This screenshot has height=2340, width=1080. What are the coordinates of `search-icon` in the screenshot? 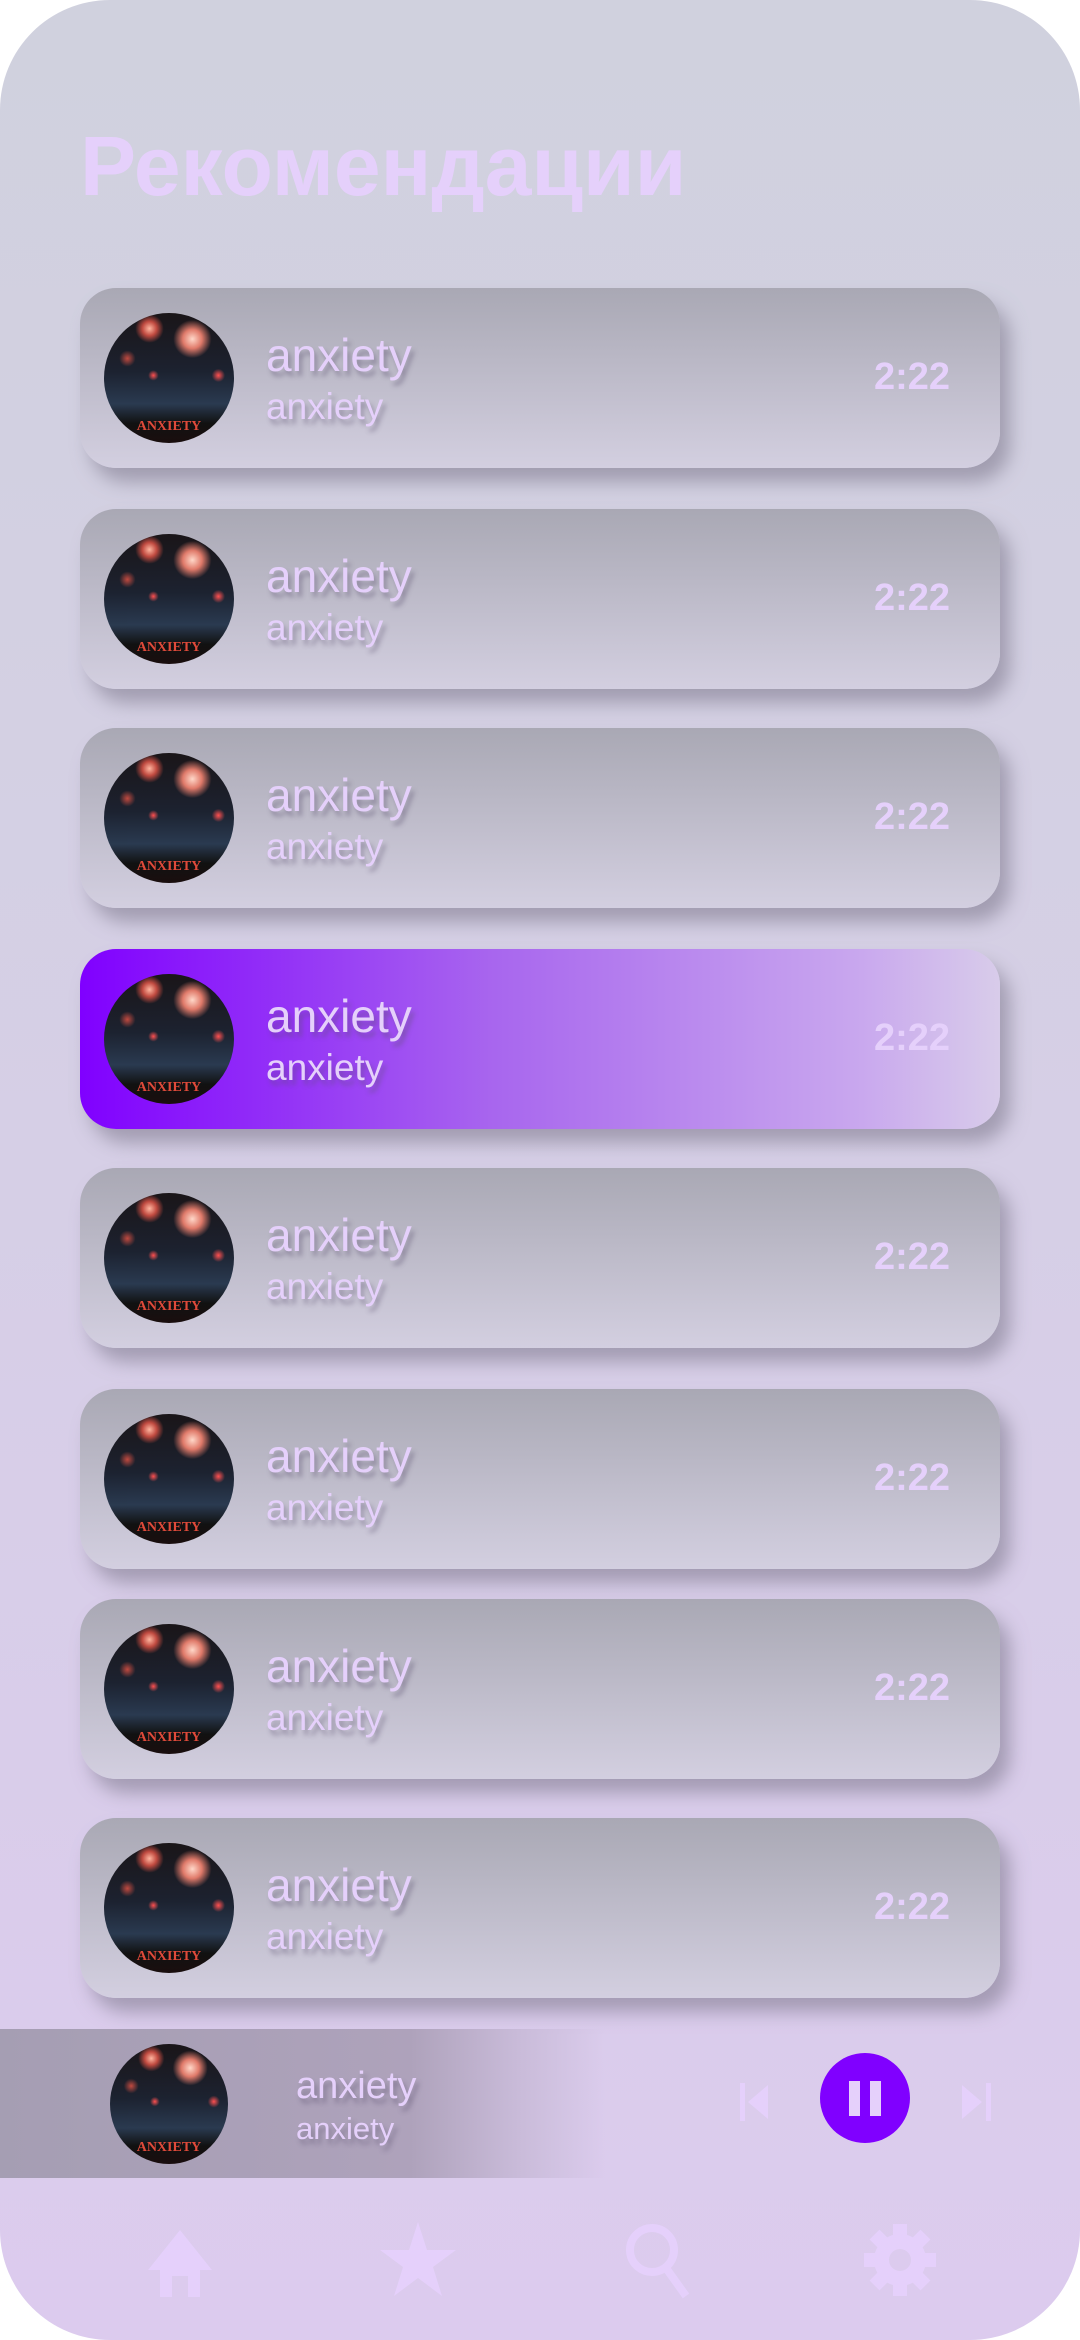 It's located at (660, 2260).